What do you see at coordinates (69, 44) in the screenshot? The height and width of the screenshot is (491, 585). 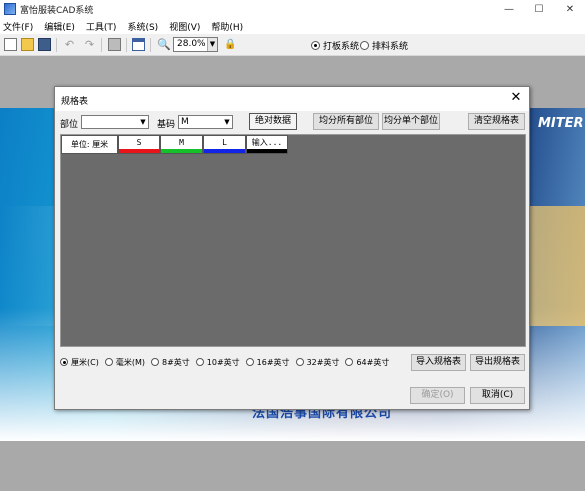 I see `undo-icon: ↶` at bounding box center [69, 44].